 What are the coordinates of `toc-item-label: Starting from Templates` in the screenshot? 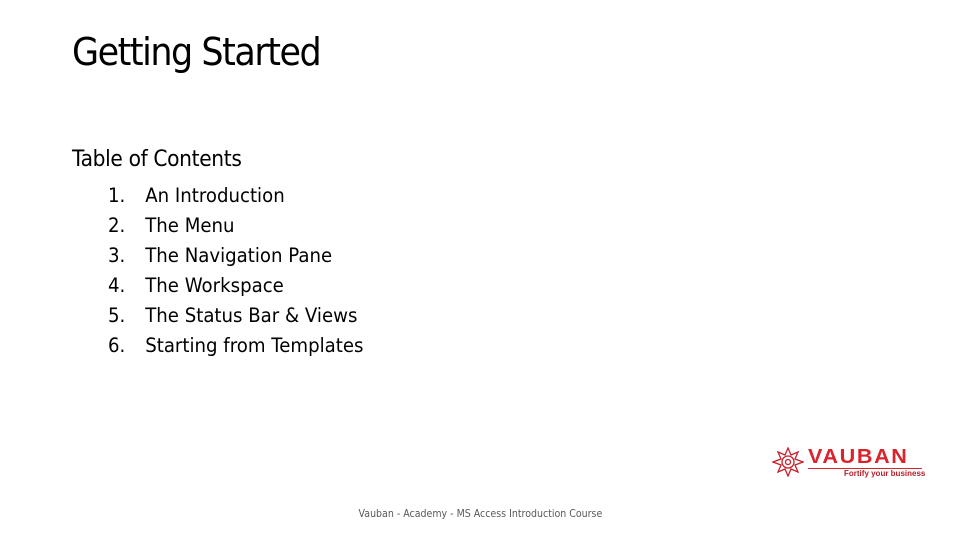 It's located at (254, 345).